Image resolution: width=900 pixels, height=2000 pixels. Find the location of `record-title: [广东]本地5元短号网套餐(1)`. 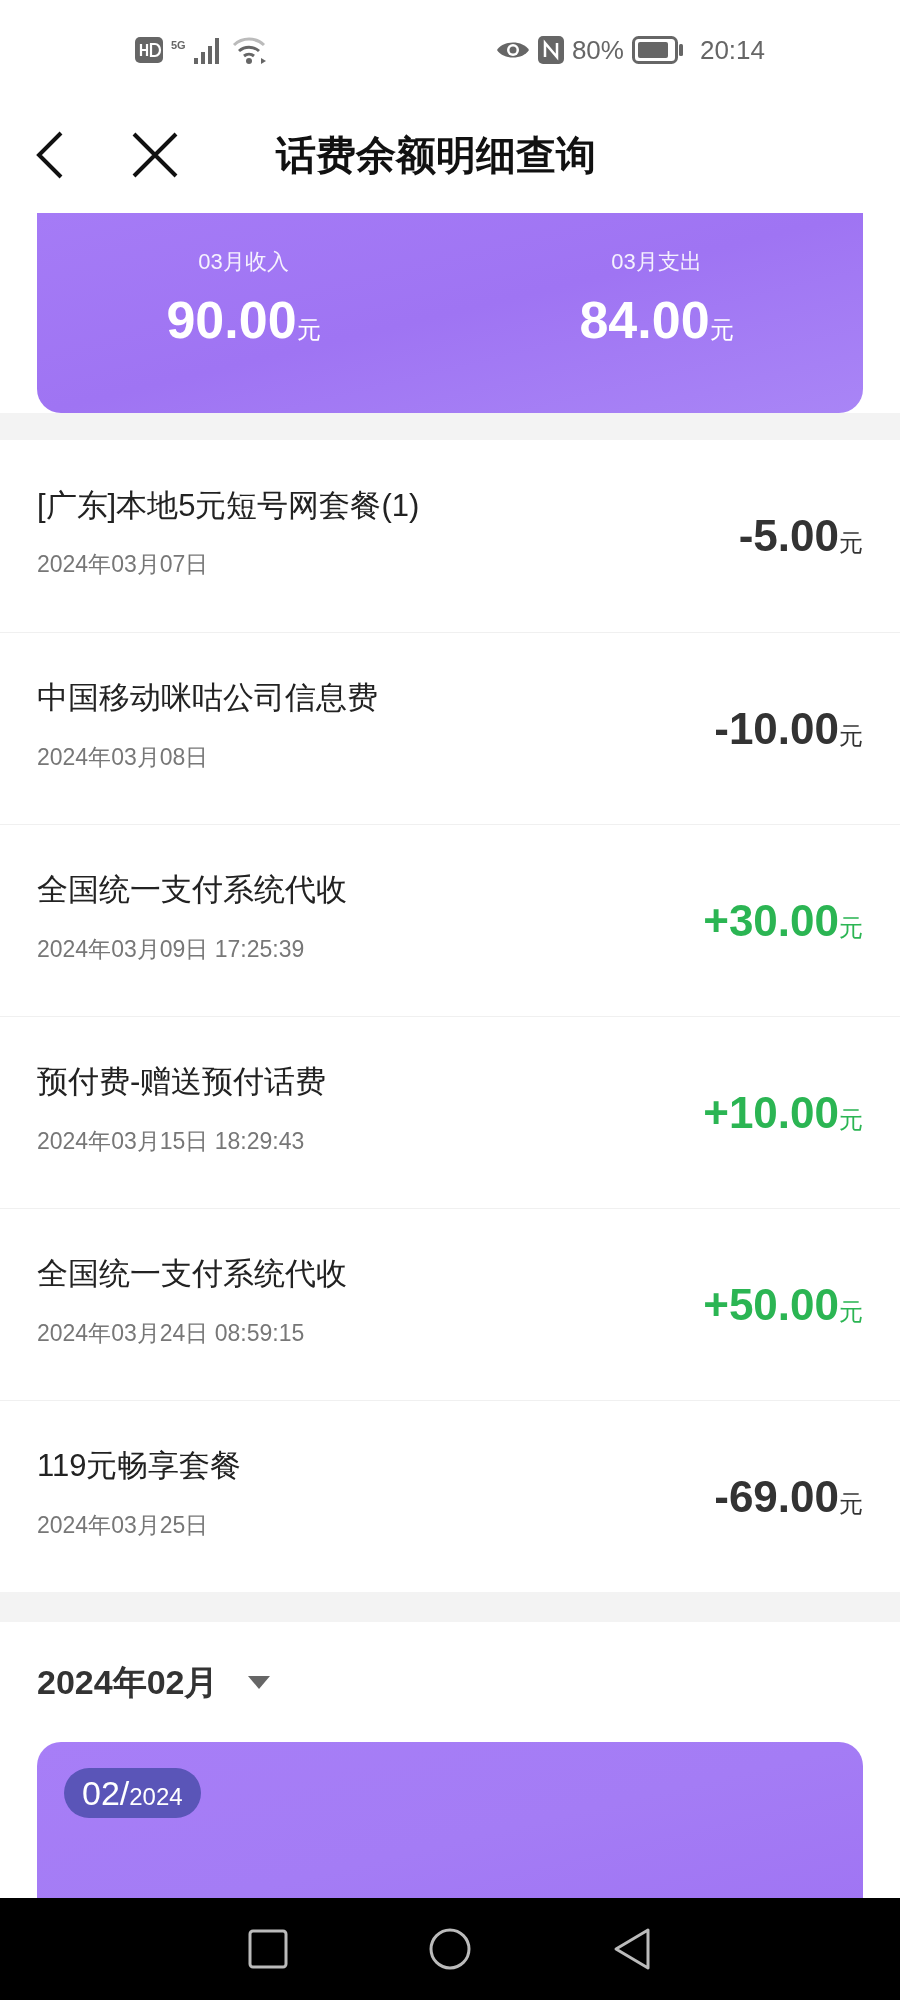

record-title: [广东]本地5元短号网套餐(1) is located at coordinates (228, 505).